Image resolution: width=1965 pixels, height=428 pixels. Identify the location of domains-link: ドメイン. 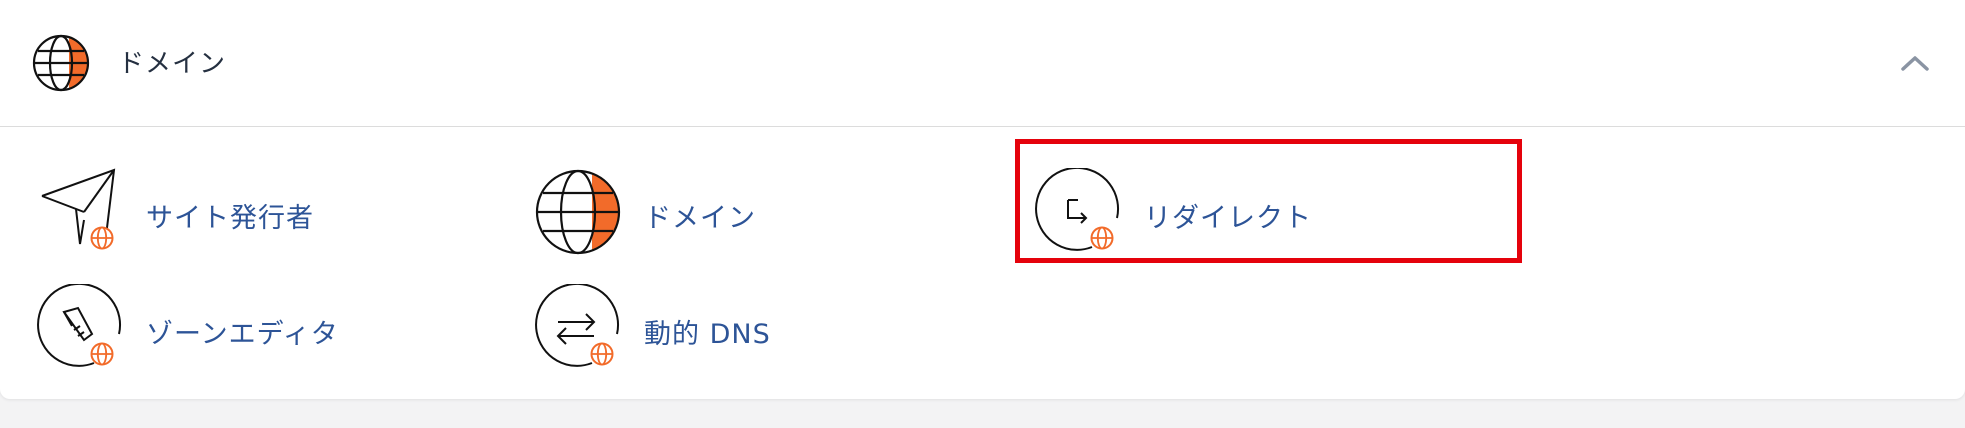
(754, 208).